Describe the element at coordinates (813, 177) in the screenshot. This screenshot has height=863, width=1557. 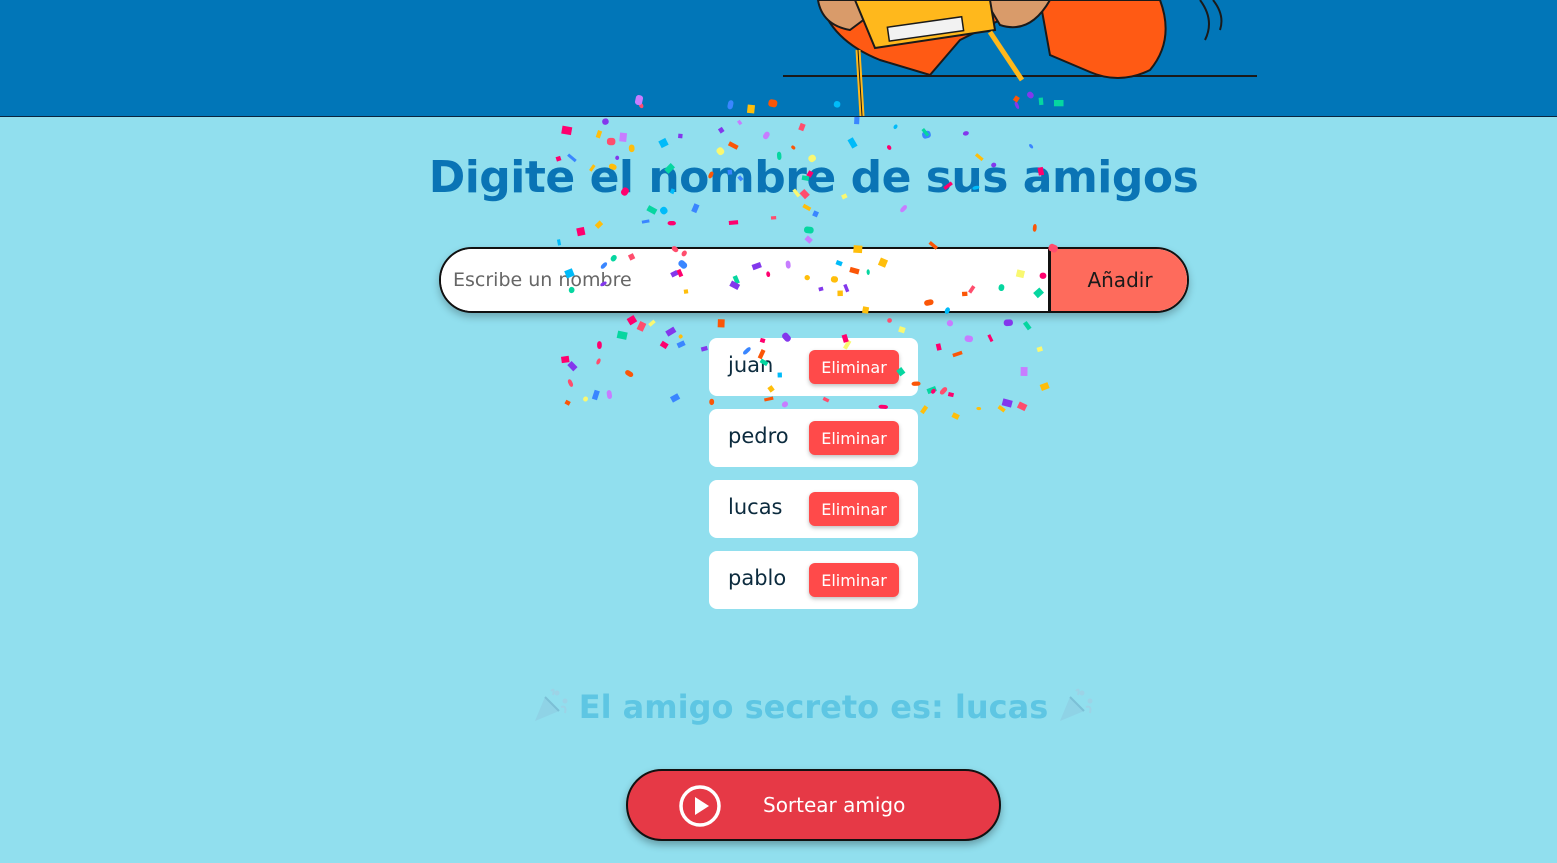
I see `page-title: Digite el nombre de sus amigos` at that location.